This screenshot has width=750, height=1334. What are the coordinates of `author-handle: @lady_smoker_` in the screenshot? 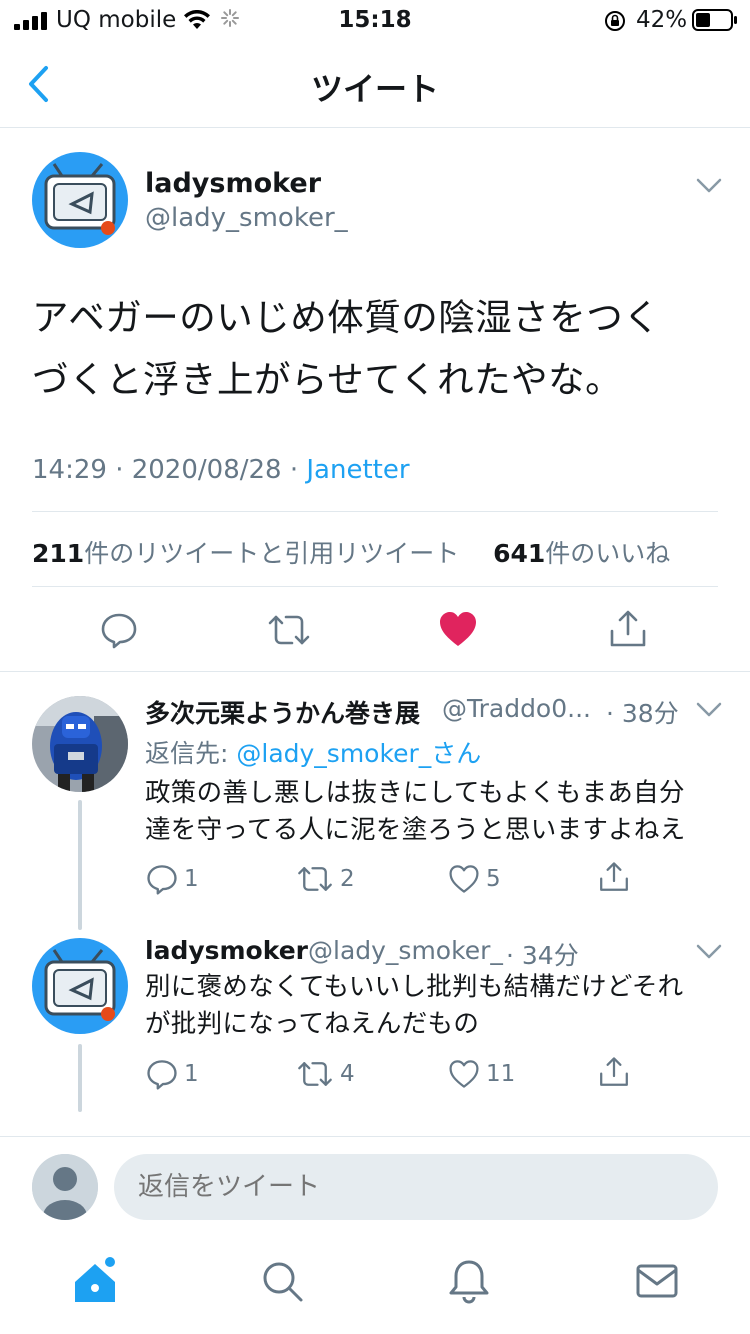 It's located at (246, 218).